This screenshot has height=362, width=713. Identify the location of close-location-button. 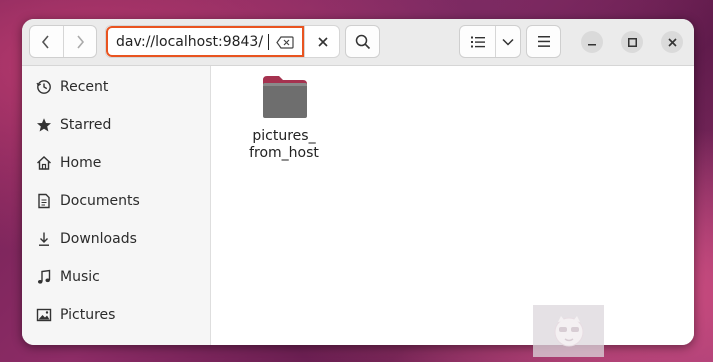
(321, 41).